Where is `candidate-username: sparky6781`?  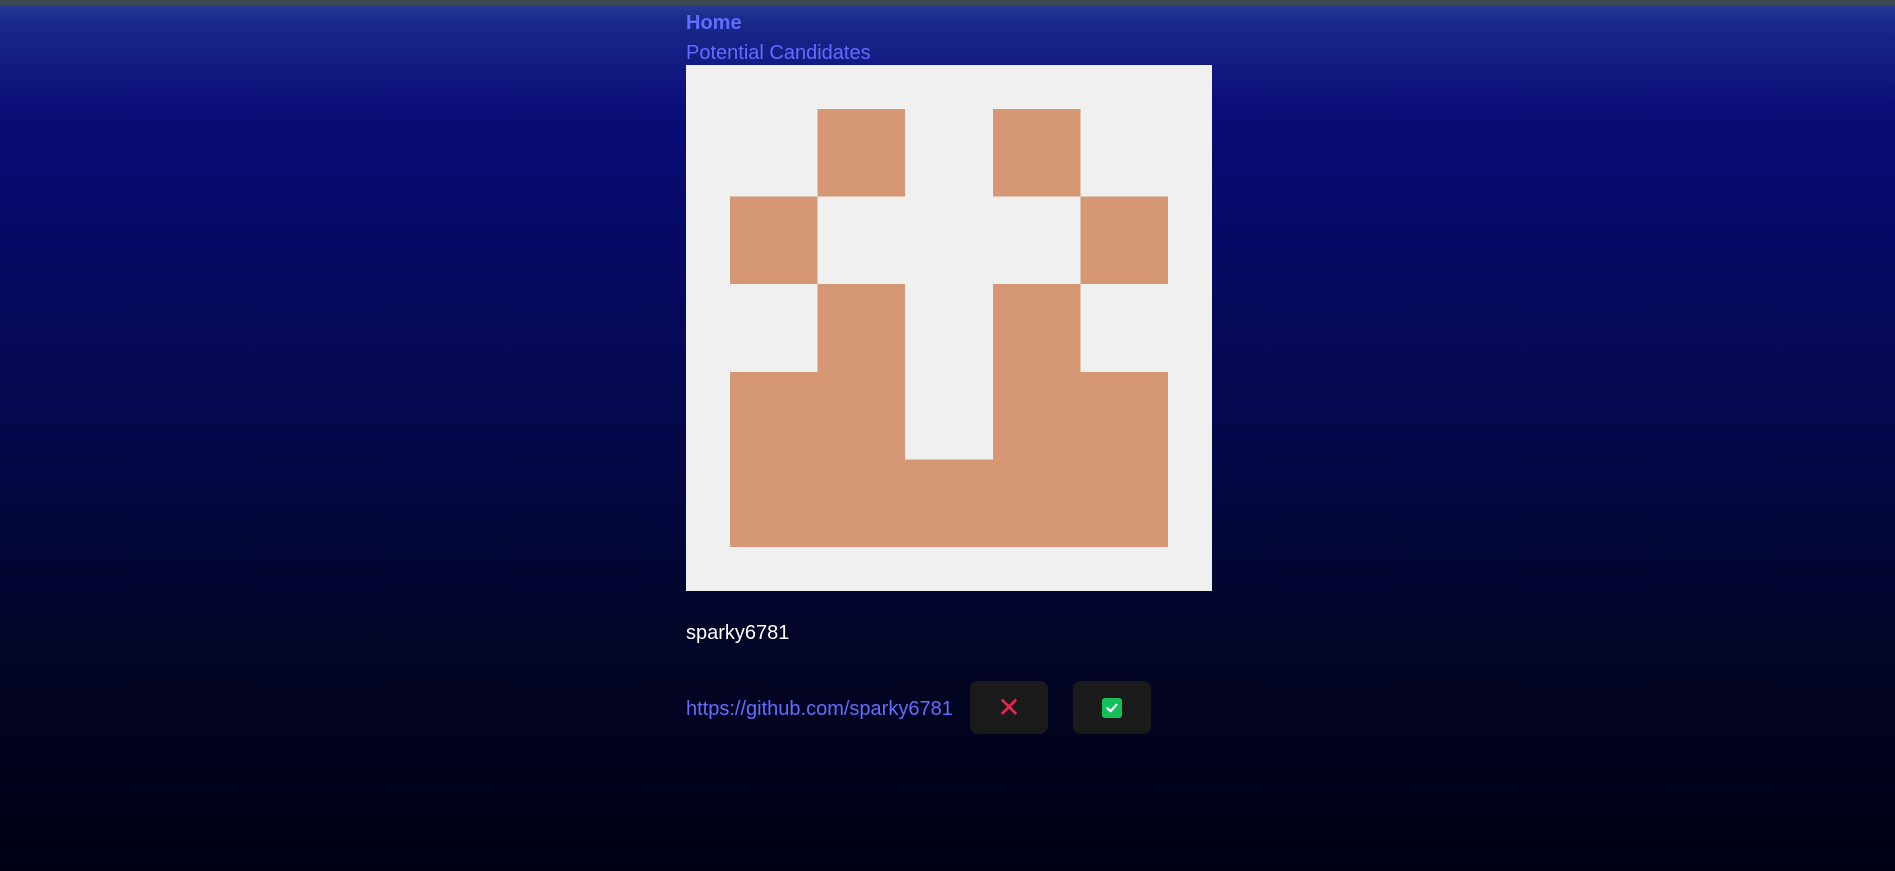 candidate-username: sparky6781 is located at coordinates (738, 633).